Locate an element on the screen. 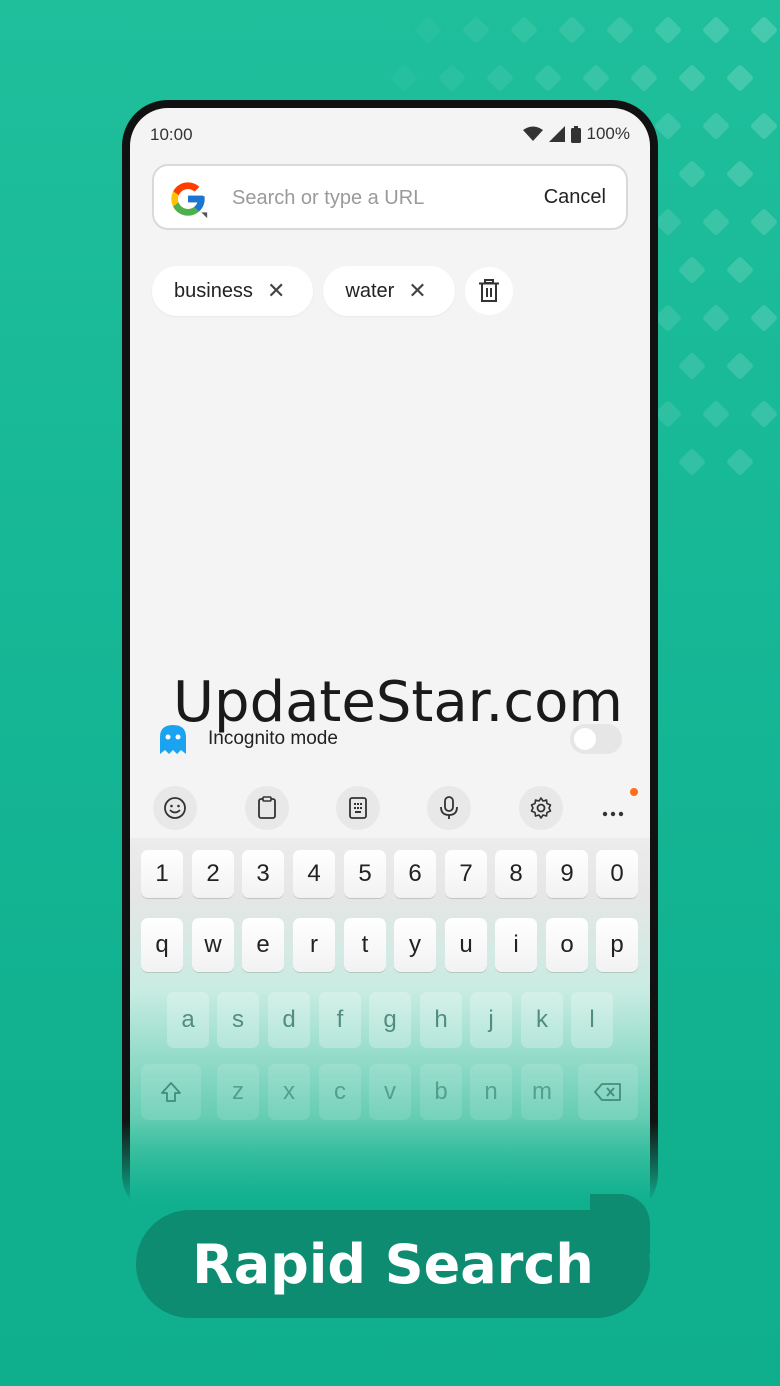  recent-searches: business ✕ water ✕ is located at coordinates (332, 291).